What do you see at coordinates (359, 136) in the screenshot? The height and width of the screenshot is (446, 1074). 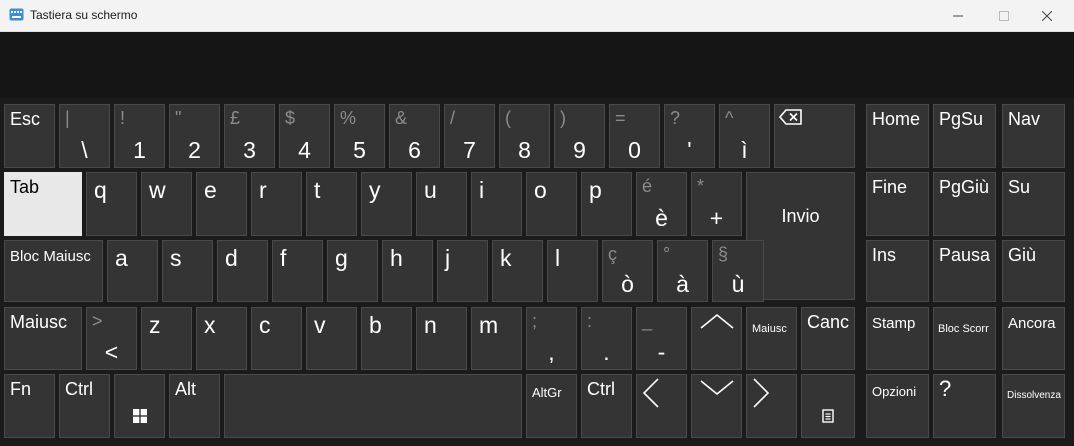 I see `key-5: % 5` at bounding box center [359, 136].